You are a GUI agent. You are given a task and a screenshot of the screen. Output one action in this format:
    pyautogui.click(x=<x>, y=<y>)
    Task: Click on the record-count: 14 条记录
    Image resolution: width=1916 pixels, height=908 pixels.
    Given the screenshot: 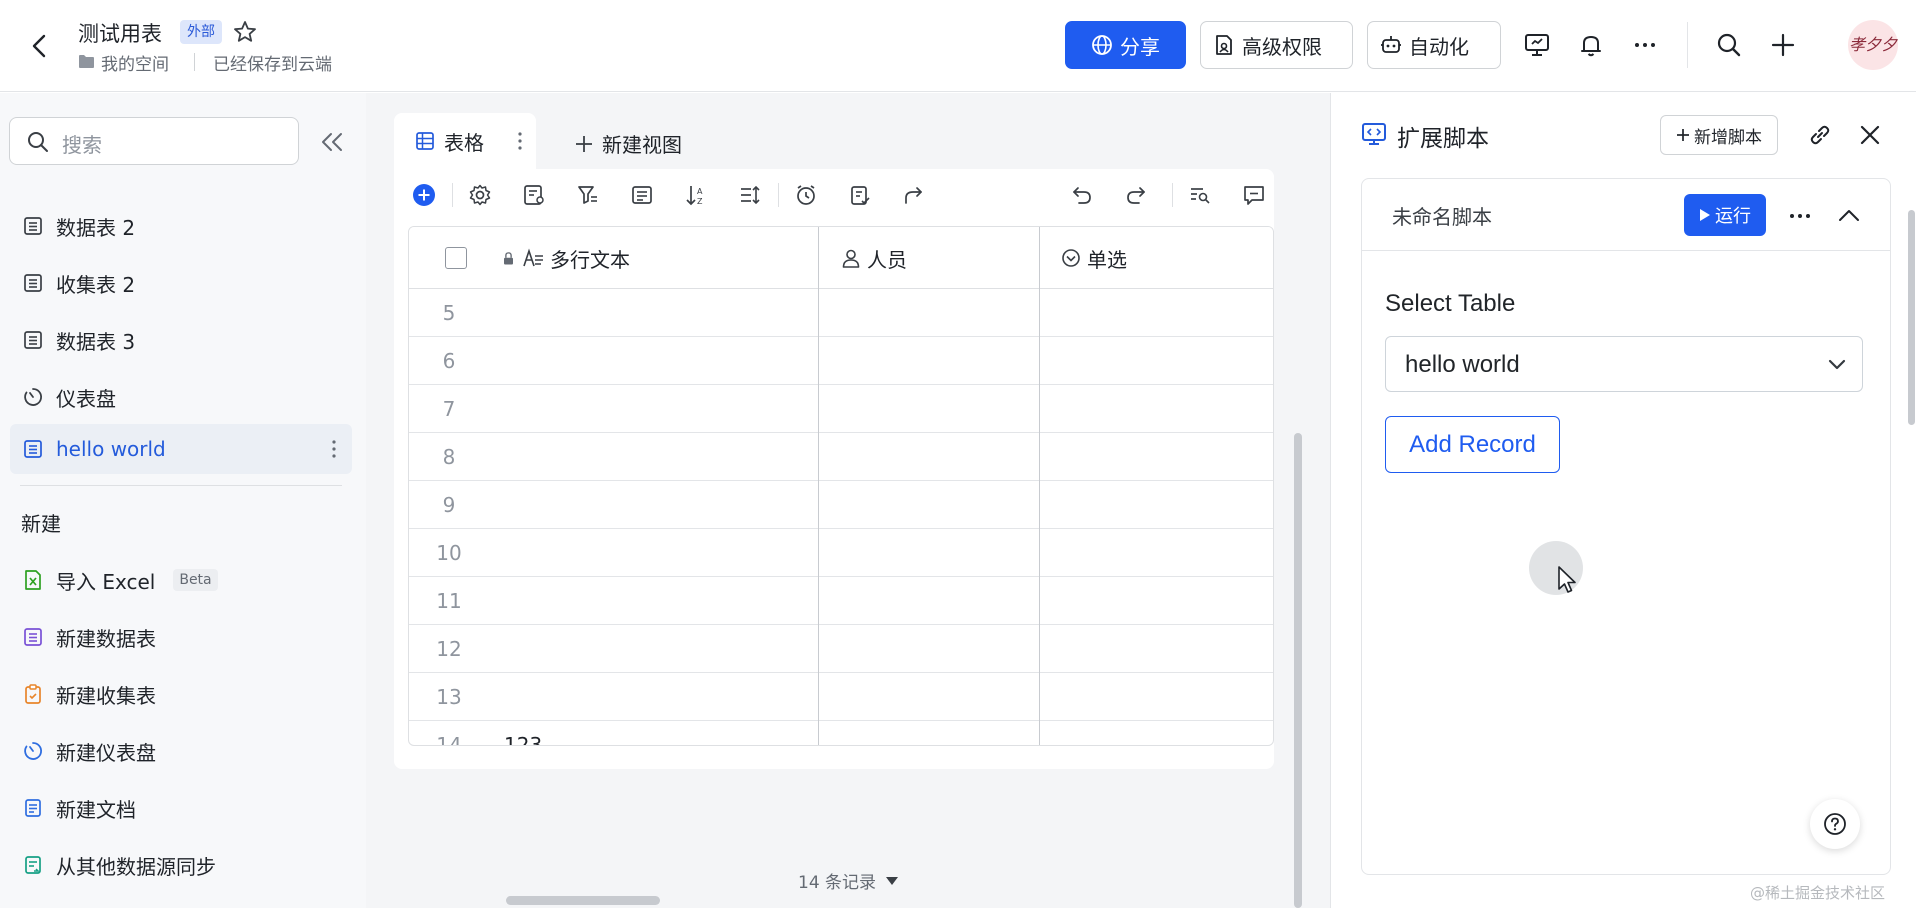 What is the action you would take?
    pyautogui.click(x=848, y=880)
    